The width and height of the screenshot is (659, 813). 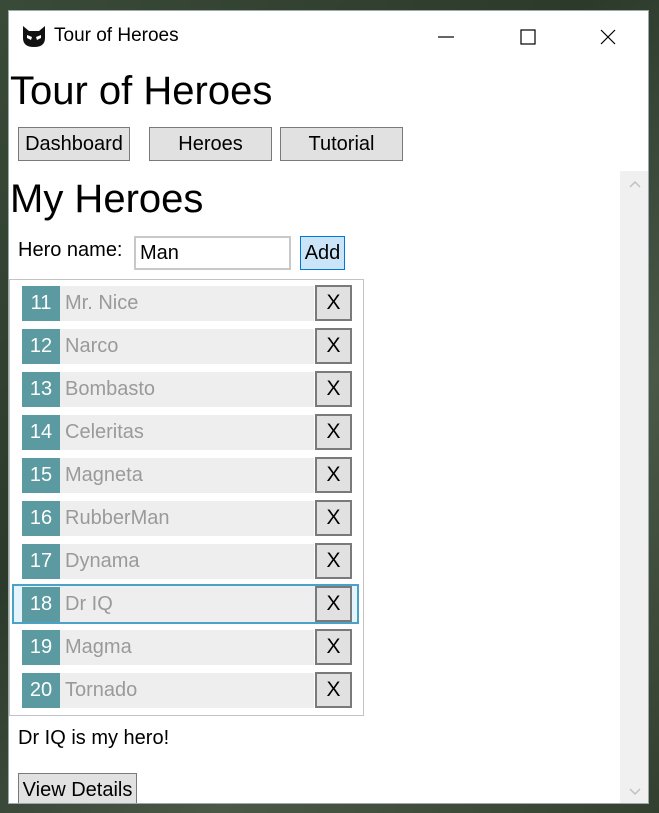 What do you see at coordinates (41, 303) in the screenshot?
I see `hero-id-badge: 11` at bounding box center [41, 303].